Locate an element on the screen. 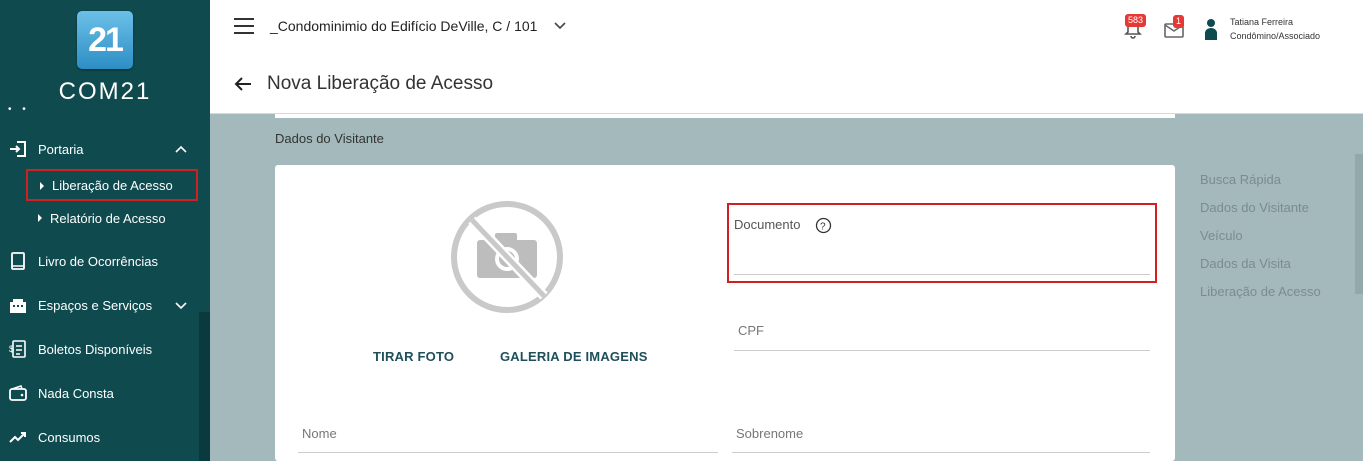  book-icon is located at coordinates (18, 261).